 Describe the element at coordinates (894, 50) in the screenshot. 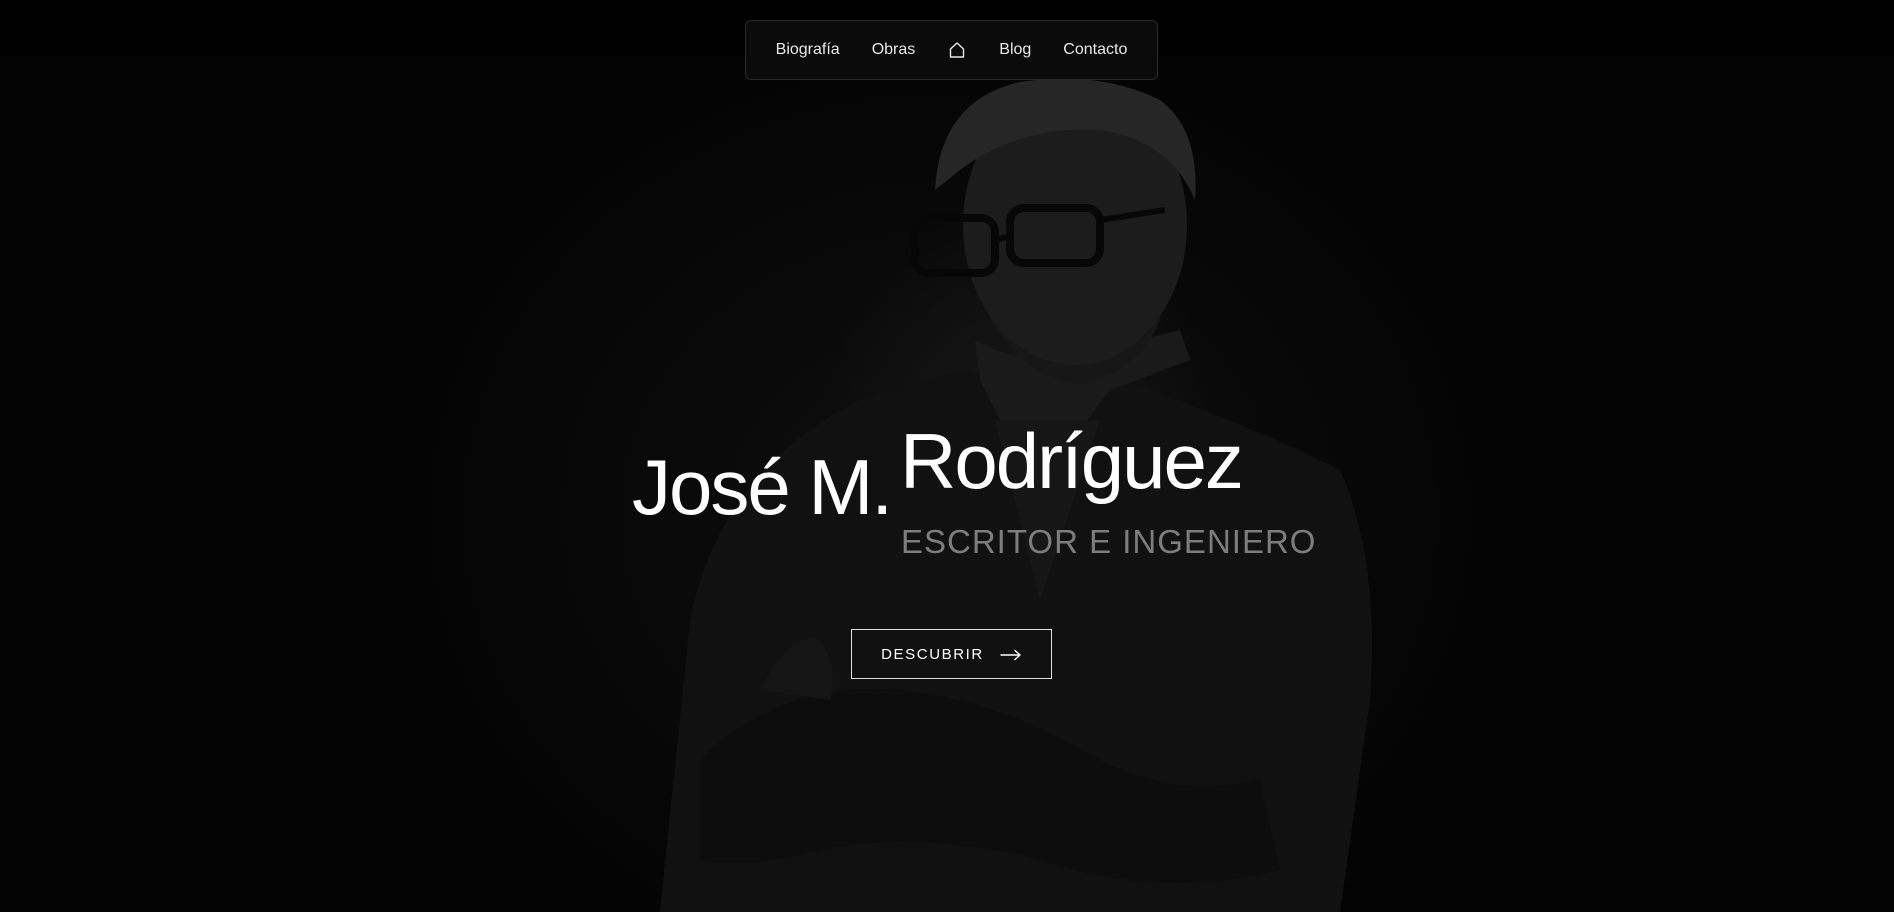

I see `nav-link-obras: Obras` at that location.